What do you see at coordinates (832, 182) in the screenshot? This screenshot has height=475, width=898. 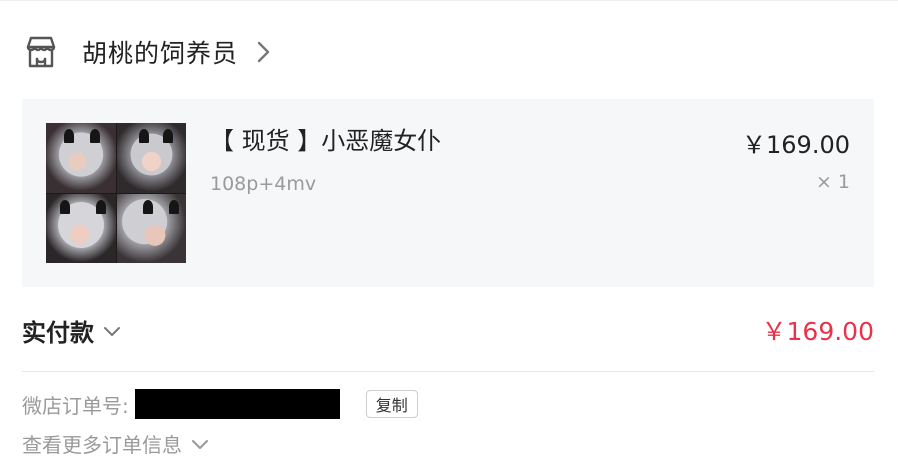 I see `product-quantity: × 1` at bounding box center [832, 182].